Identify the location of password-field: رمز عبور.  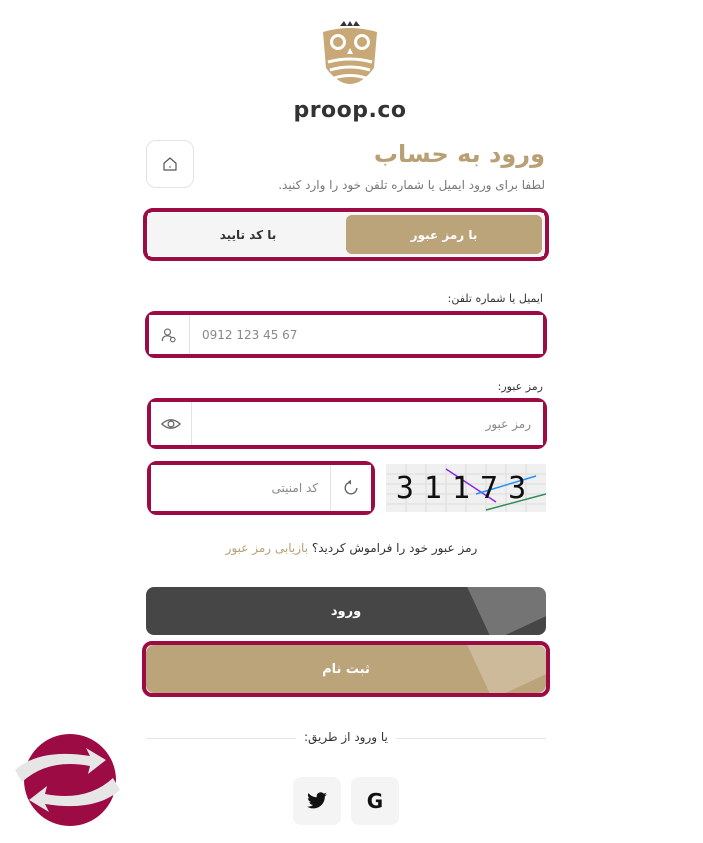
(347, 423).